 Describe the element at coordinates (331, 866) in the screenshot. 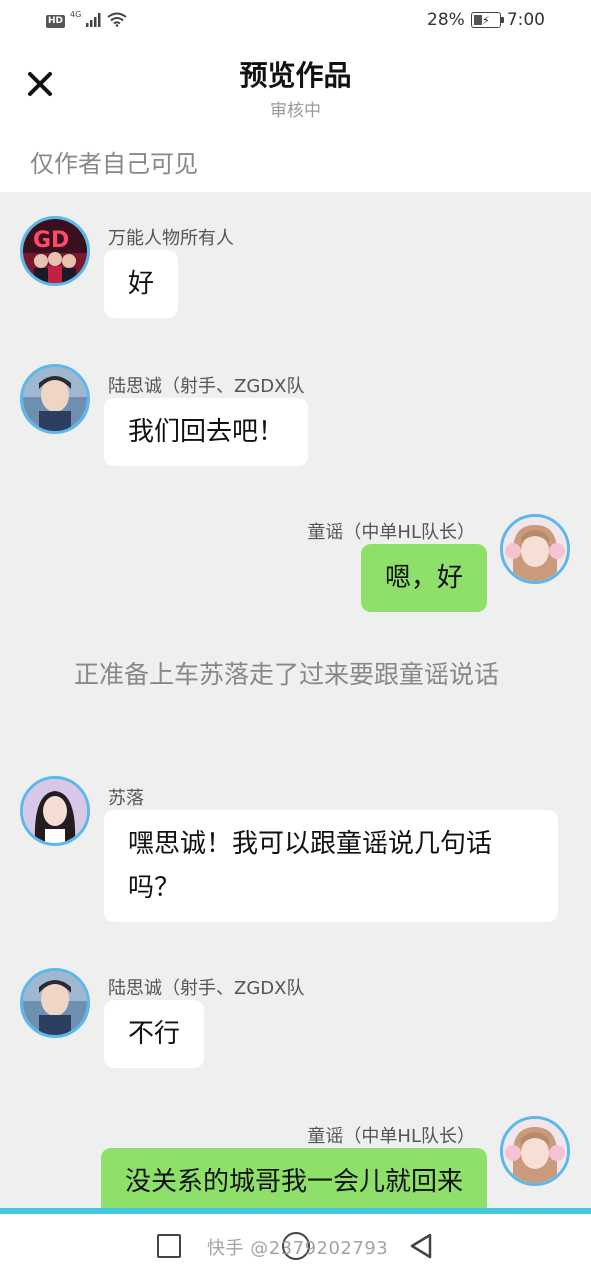

I see `message-bubble: 嘿思诚！我可以跟童谣说几句话吗？` at that location.